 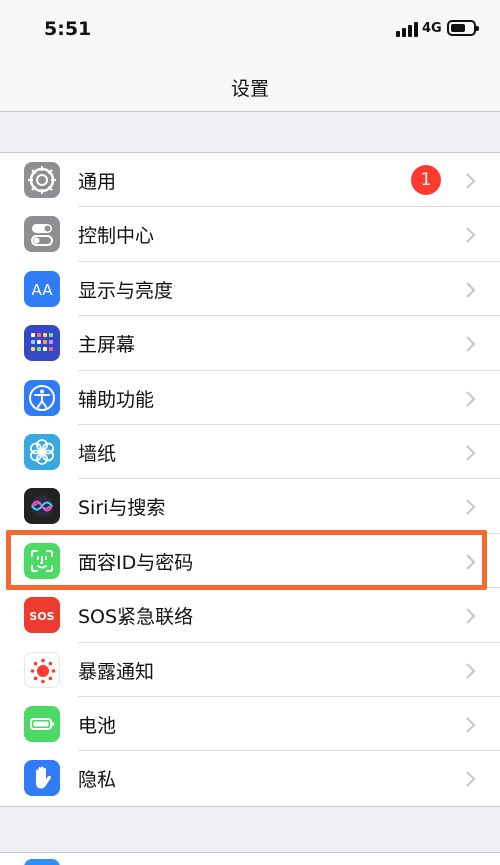 I want to click on home-grid-icon, so click(x=42, y=343).